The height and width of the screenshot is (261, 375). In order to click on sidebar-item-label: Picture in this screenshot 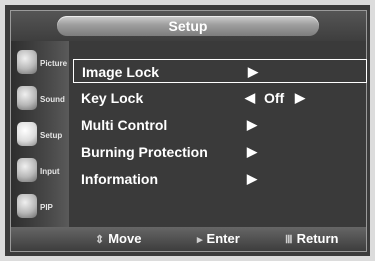, I will do `click(54, 63)`.